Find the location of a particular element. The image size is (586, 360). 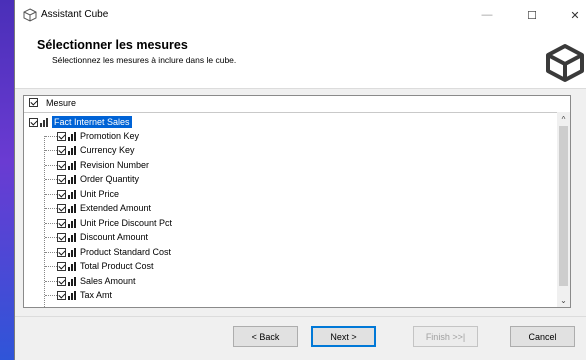

maximize-button: ☐ is located at coordinates (532, 15).